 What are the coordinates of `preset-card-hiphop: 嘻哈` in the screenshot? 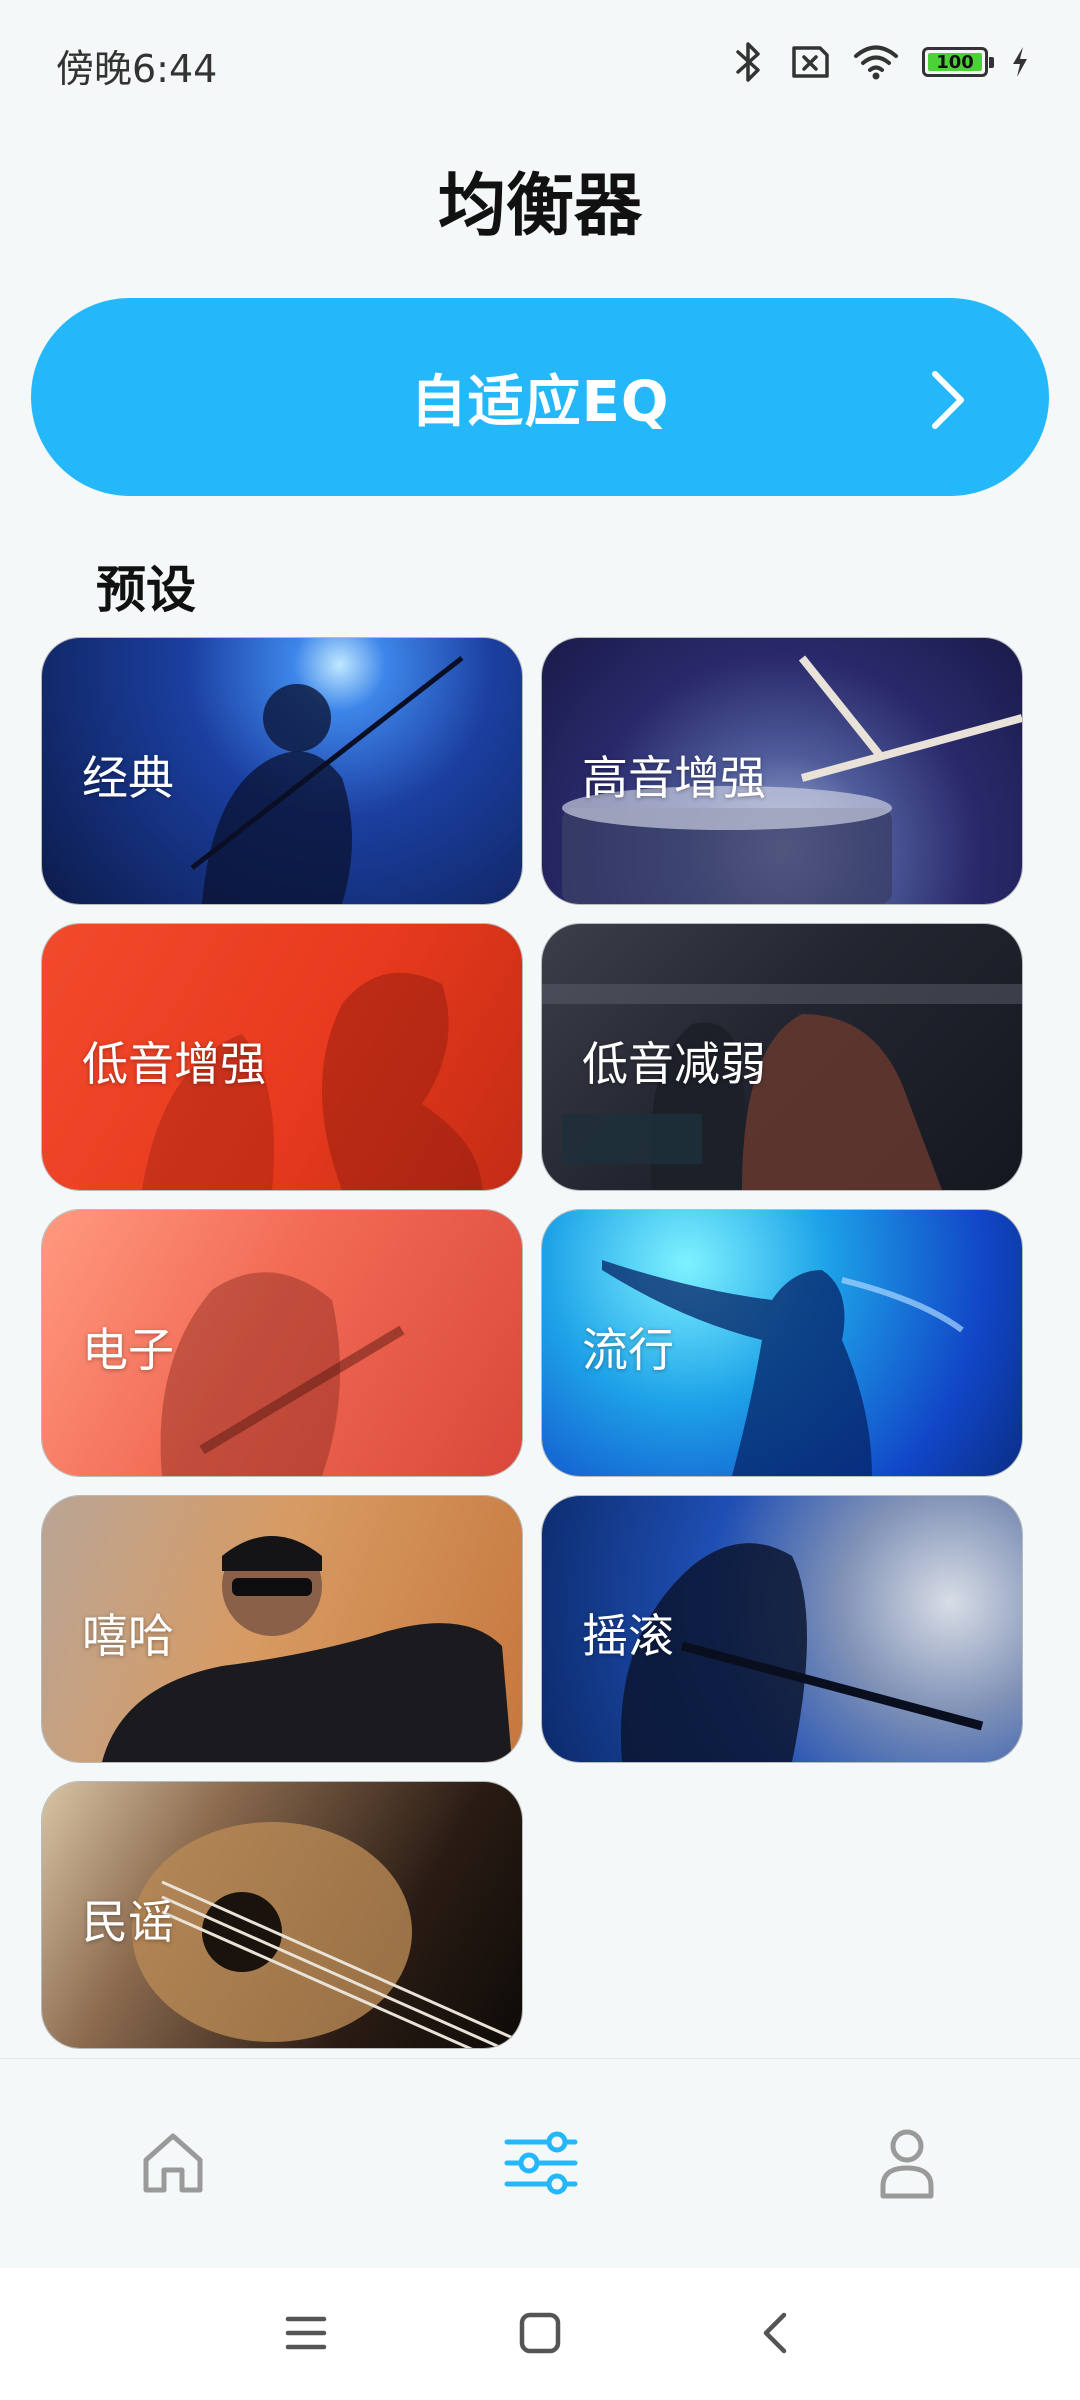 It's located at (282, 1629).